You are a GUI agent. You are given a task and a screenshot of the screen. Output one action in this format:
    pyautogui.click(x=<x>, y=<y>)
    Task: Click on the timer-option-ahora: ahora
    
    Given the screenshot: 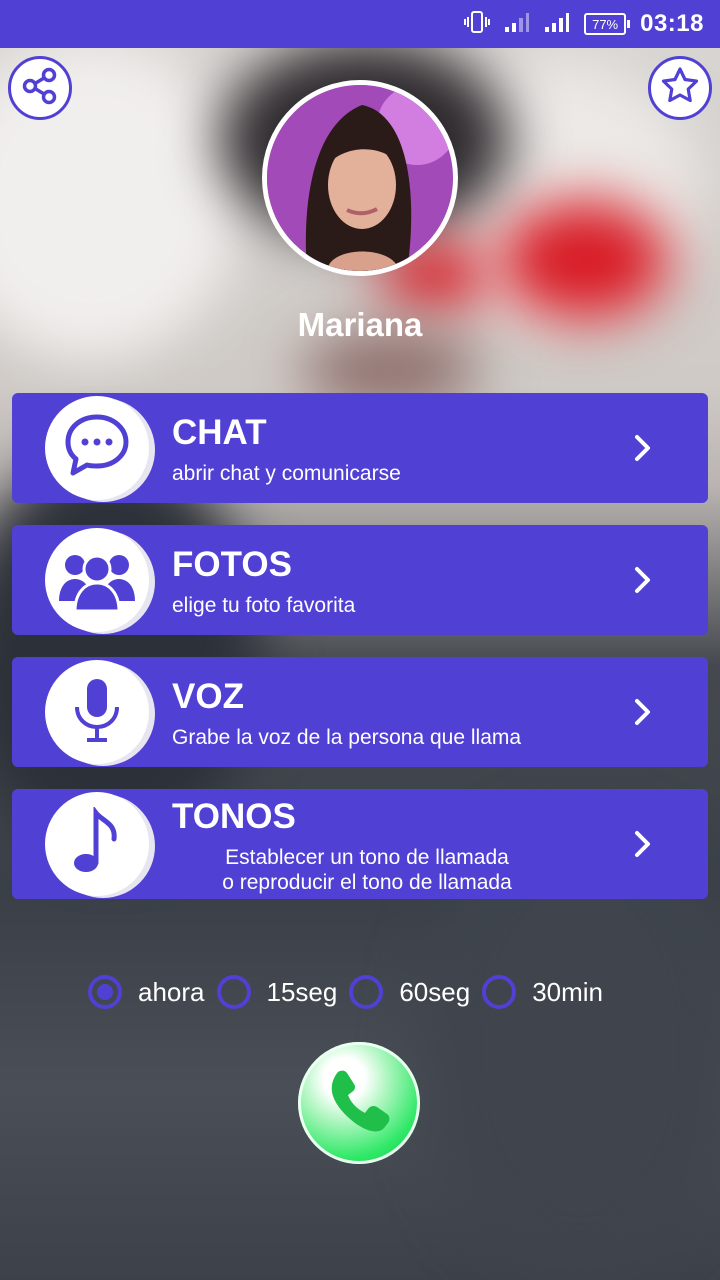 What is the action you would take?
    pyautogui.click(x=146, y=992)
    